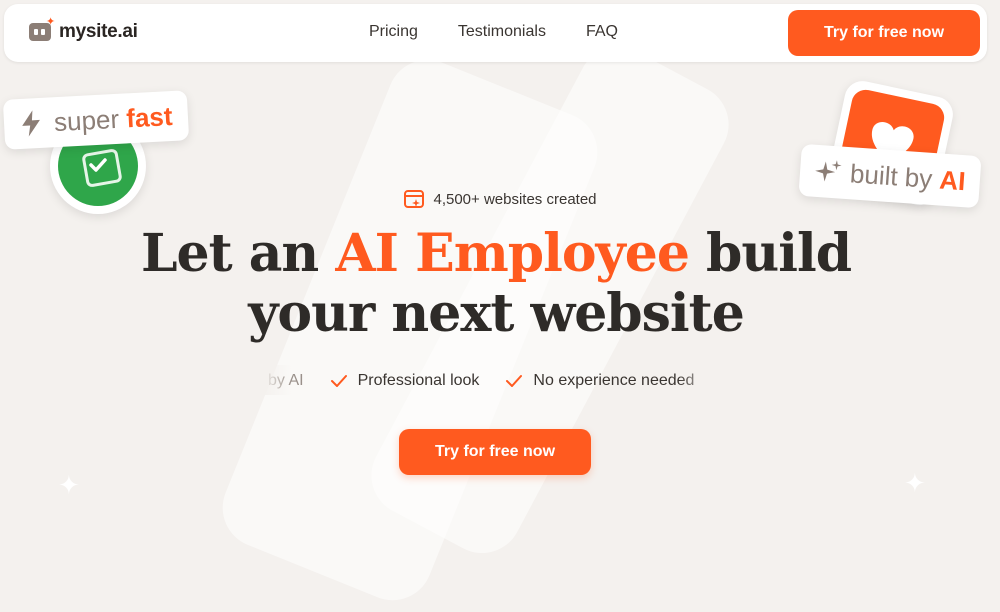 The image size is (1000, 612). Describe the element at coordinates (414, 199) in the screenshot. I see `browser-window-icon` at that location.